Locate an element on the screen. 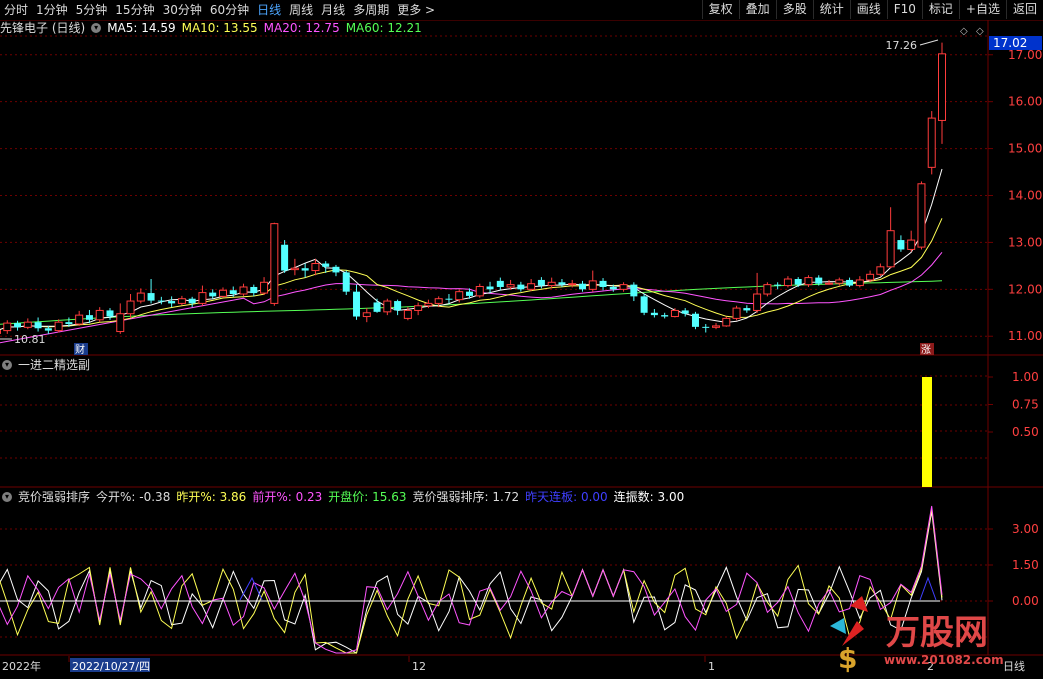 Image resolution: width=1043 pixels, height=679 pixels. time-label-2: 12 is located at coordinates (419, 666).